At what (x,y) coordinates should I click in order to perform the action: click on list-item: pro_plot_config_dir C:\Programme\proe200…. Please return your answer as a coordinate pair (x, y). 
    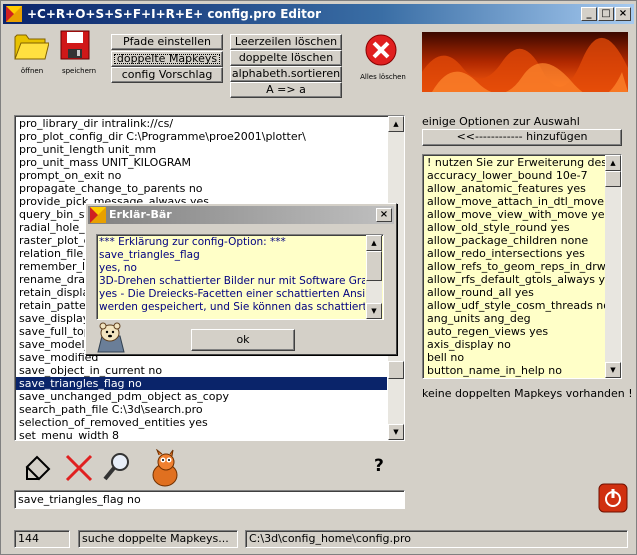
    Looking at the image, I should click on (201, 136).